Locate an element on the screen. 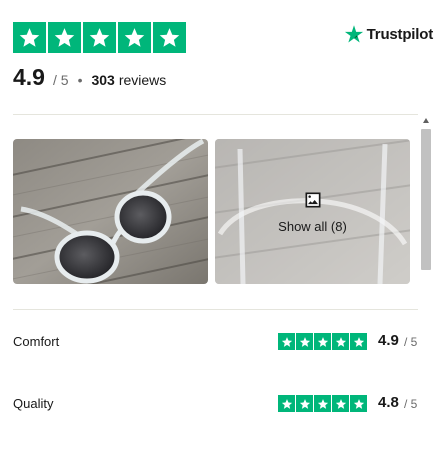  category-score: 4.9 is located at coordinates (388, 340).